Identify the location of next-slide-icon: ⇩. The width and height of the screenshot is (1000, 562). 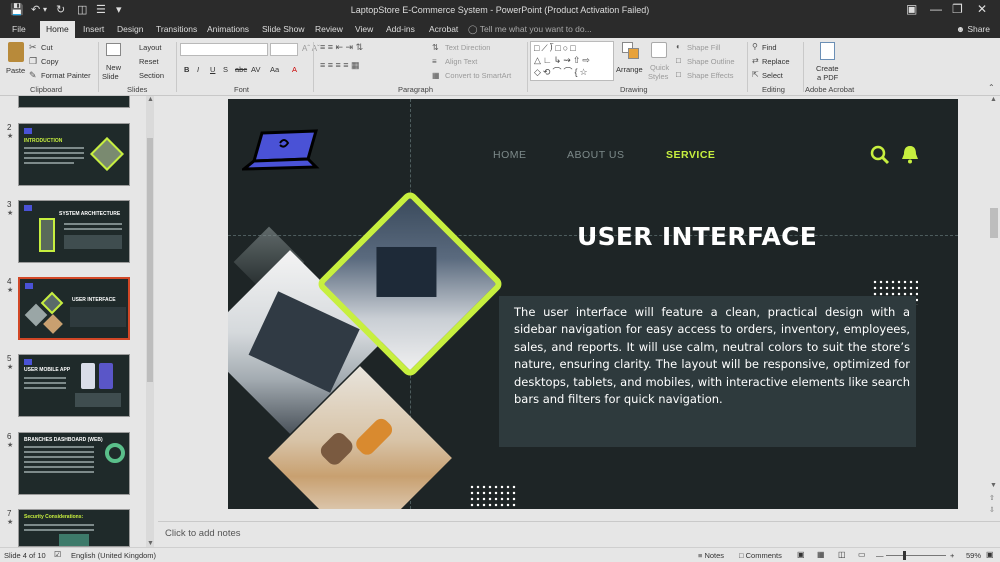
(992, 510).